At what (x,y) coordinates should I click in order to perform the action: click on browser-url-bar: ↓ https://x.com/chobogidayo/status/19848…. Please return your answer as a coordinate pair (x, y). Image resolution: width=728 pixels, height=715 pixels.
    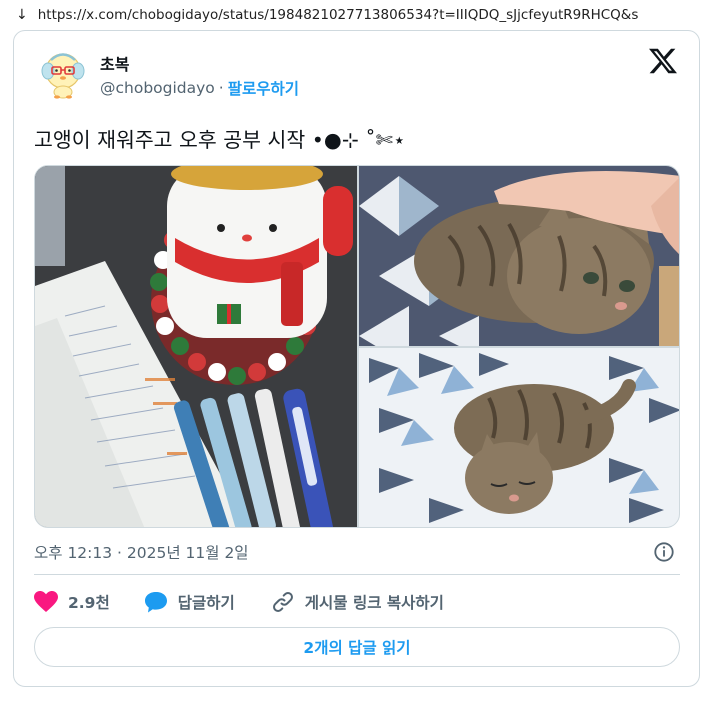
    Looking at the image, I should click on (364, 15).